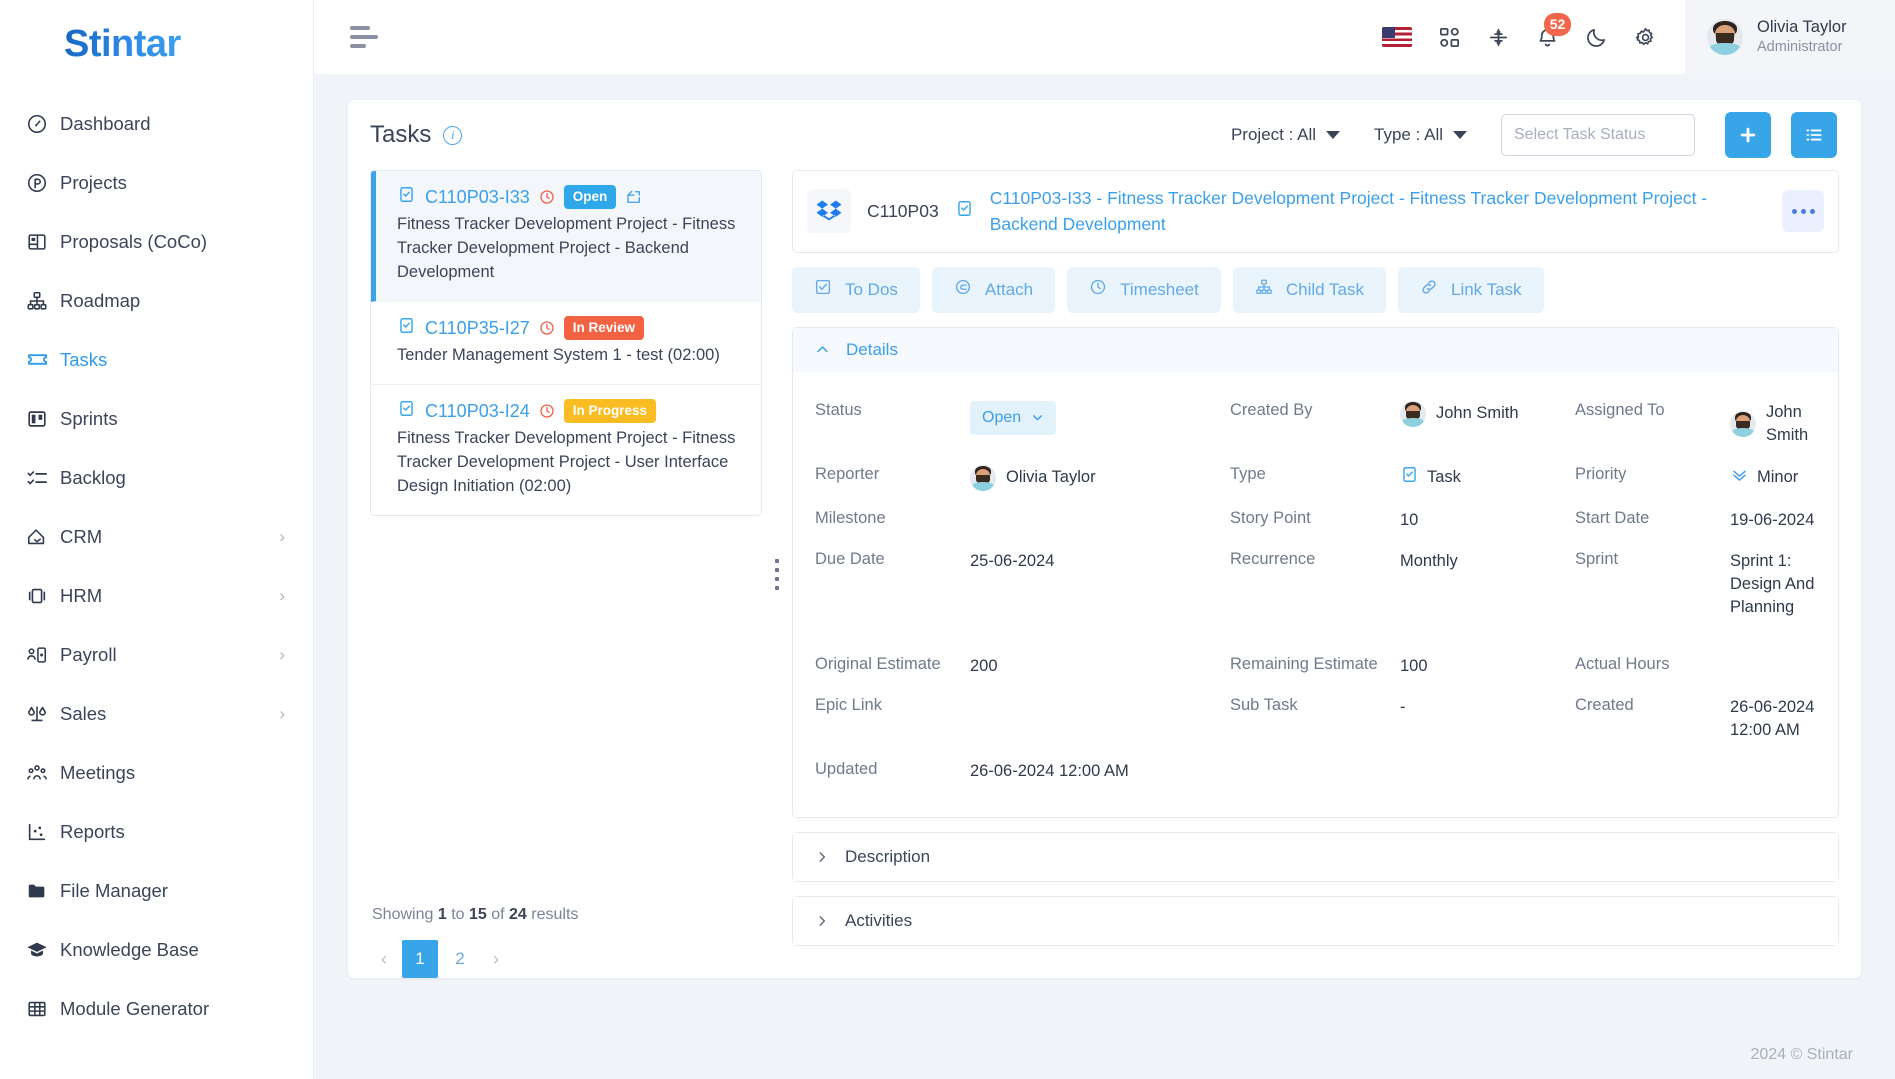 The height and width of the screenshot is (1079, 1895). I want to click on panel-resize-handle, so click(777, 574).